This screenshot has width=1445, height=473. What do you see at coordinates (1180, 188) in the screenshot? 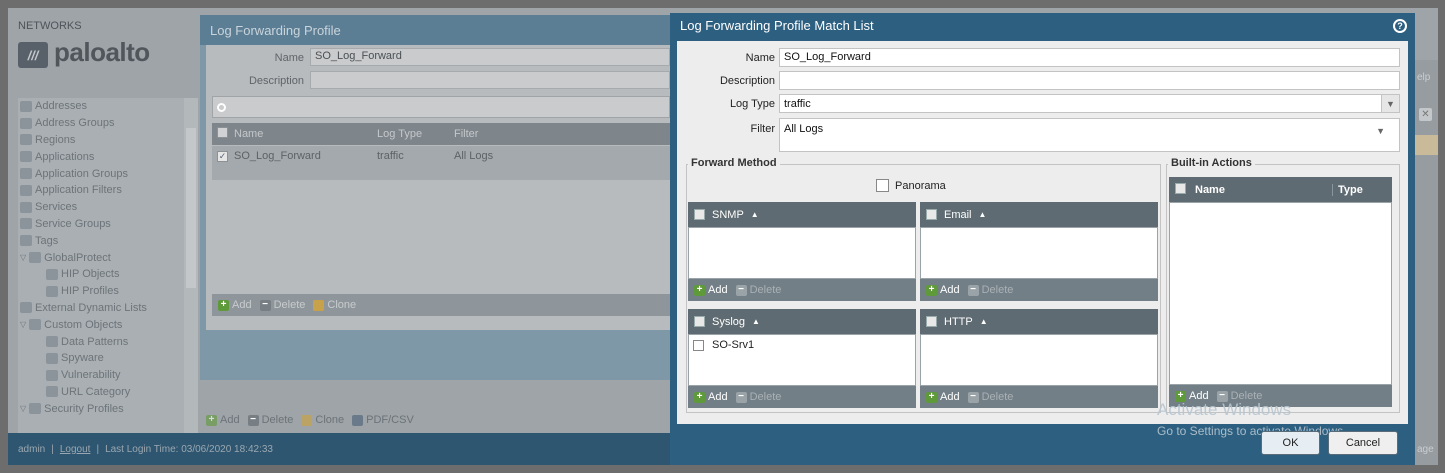
I see `builtin-select-all` at bounding box center [1180, 188].